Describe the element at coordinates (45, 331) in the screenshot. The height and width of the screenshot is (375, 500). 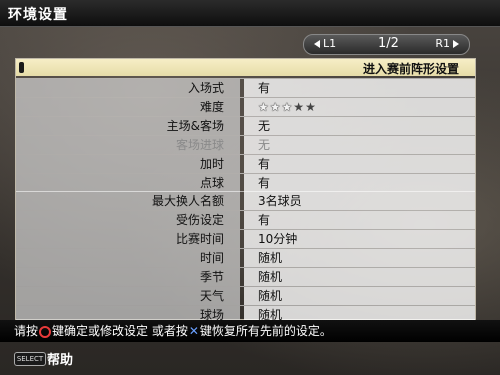
I see `circle-button-icon` at that location.